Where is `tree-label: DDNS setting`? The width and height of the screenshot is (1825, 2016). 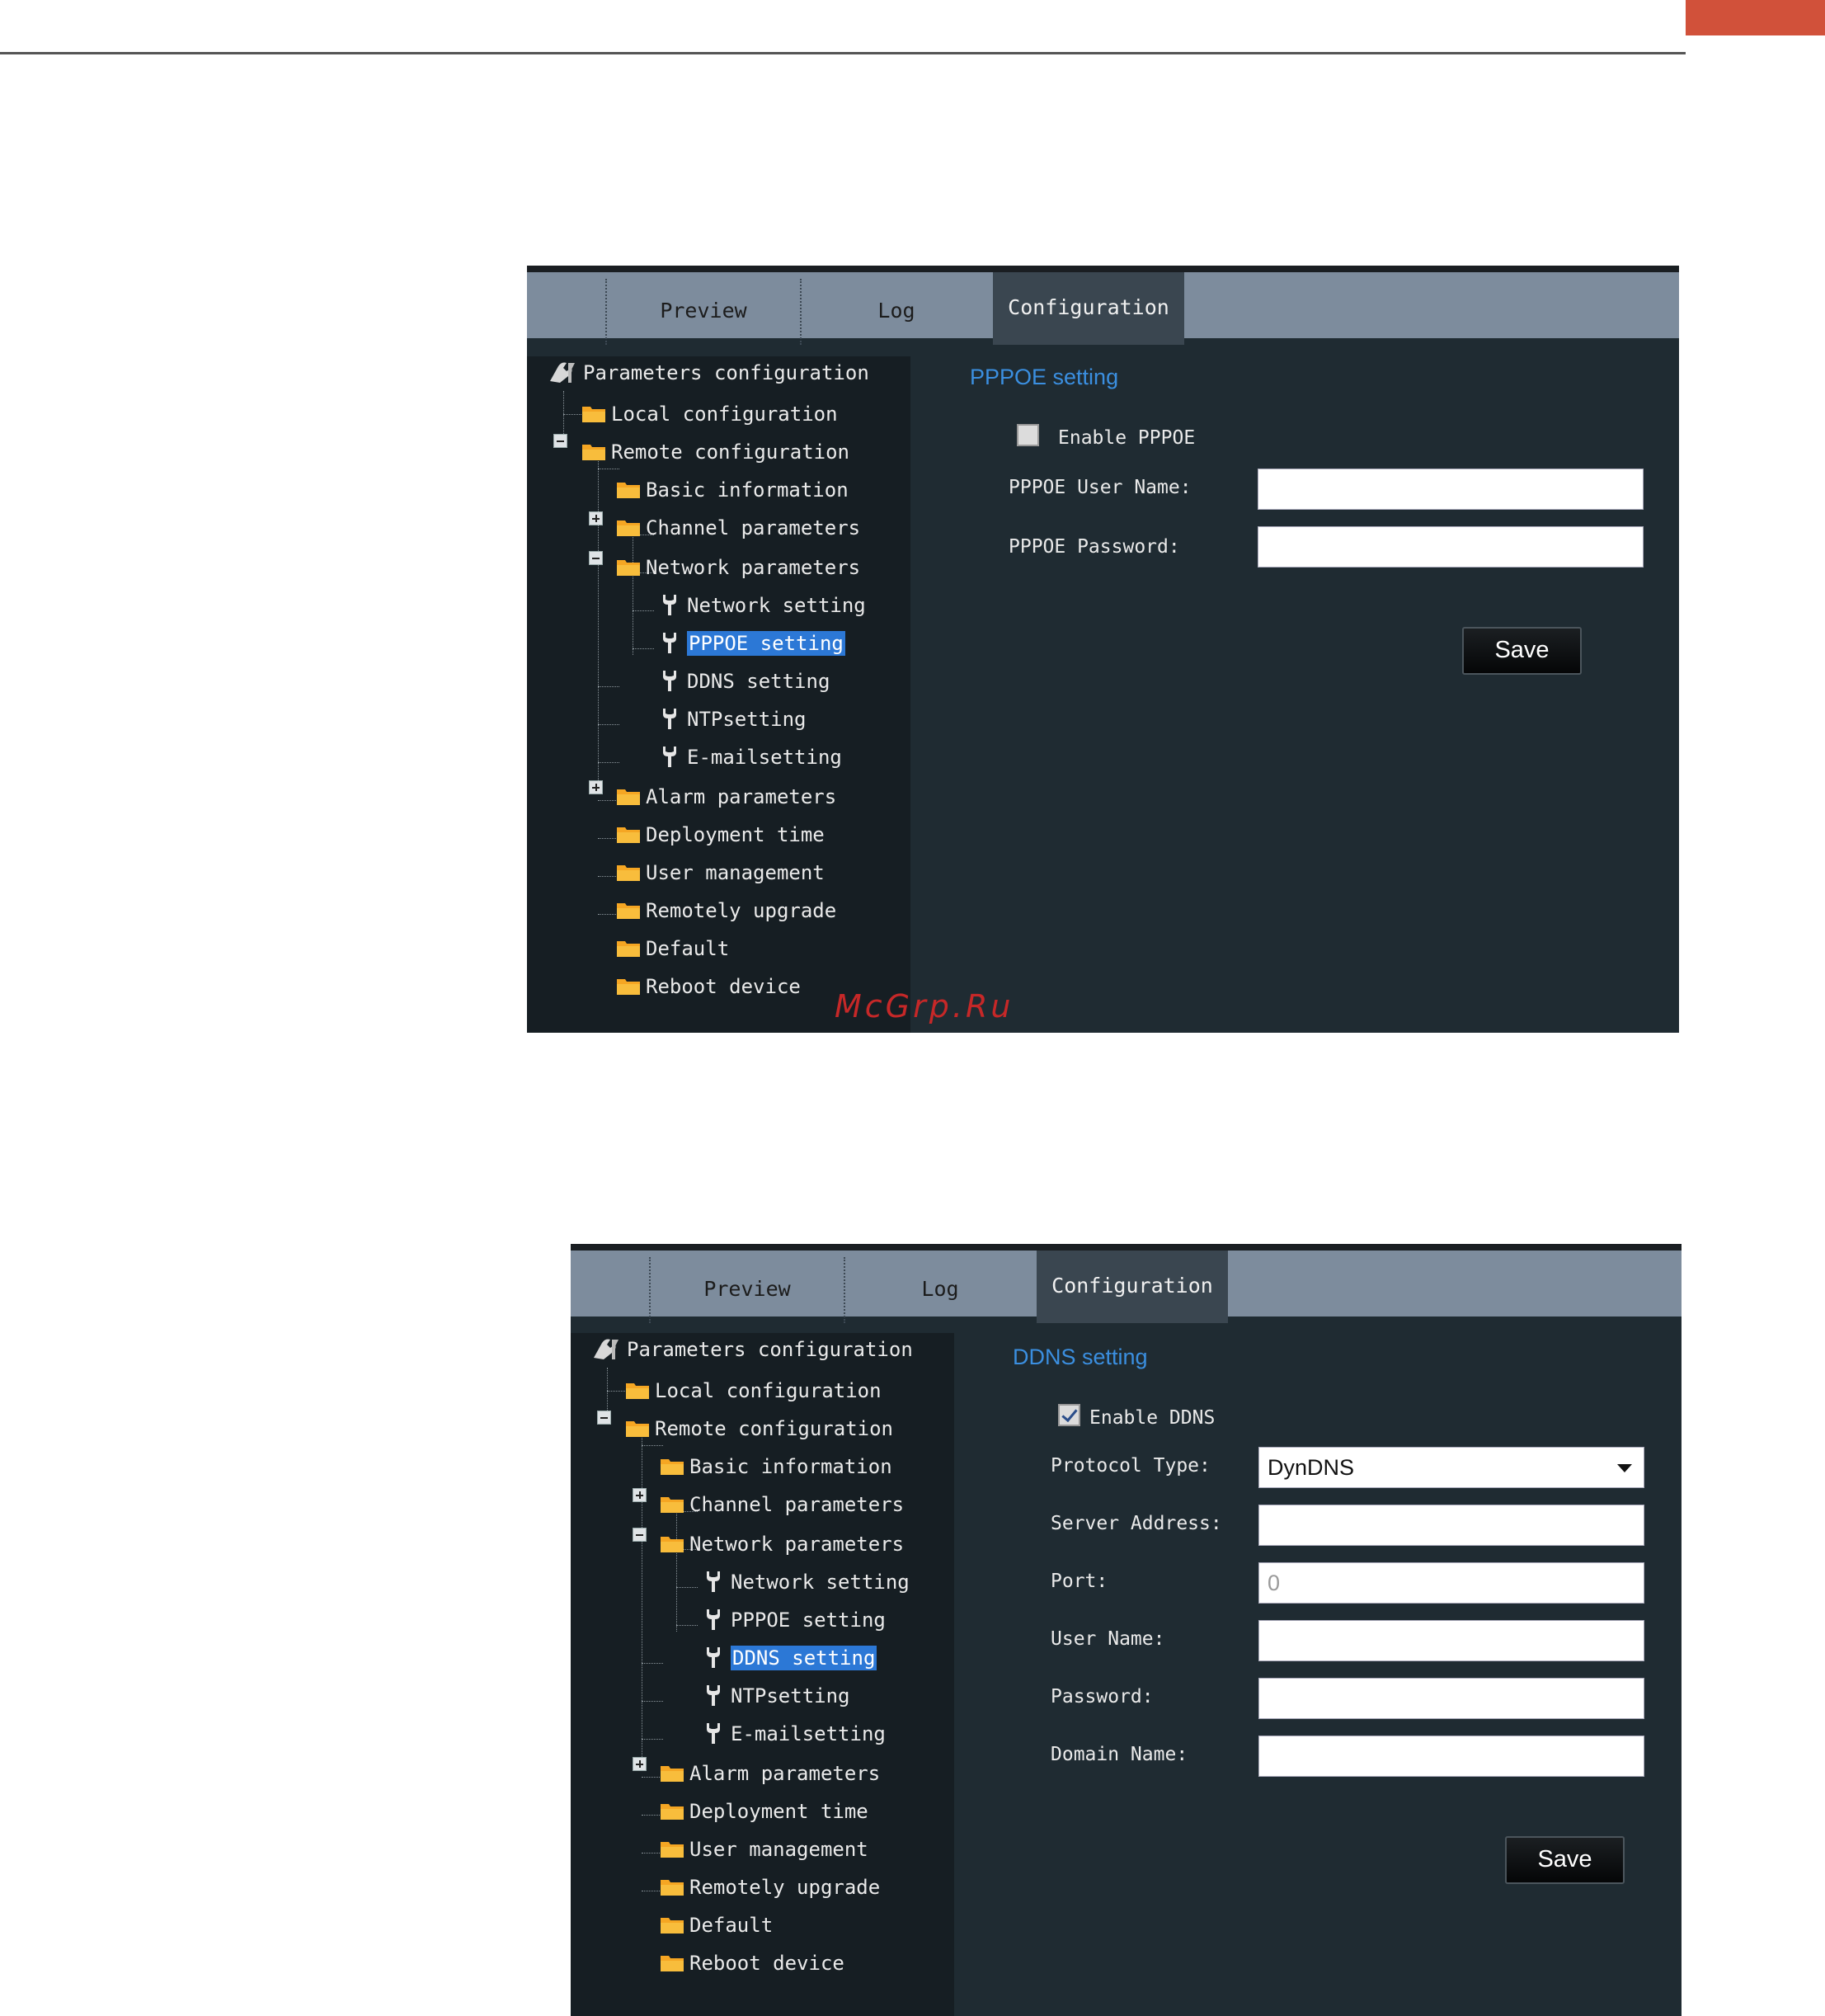 tree-label: DDNS setting is located at coordinates (758, 681).